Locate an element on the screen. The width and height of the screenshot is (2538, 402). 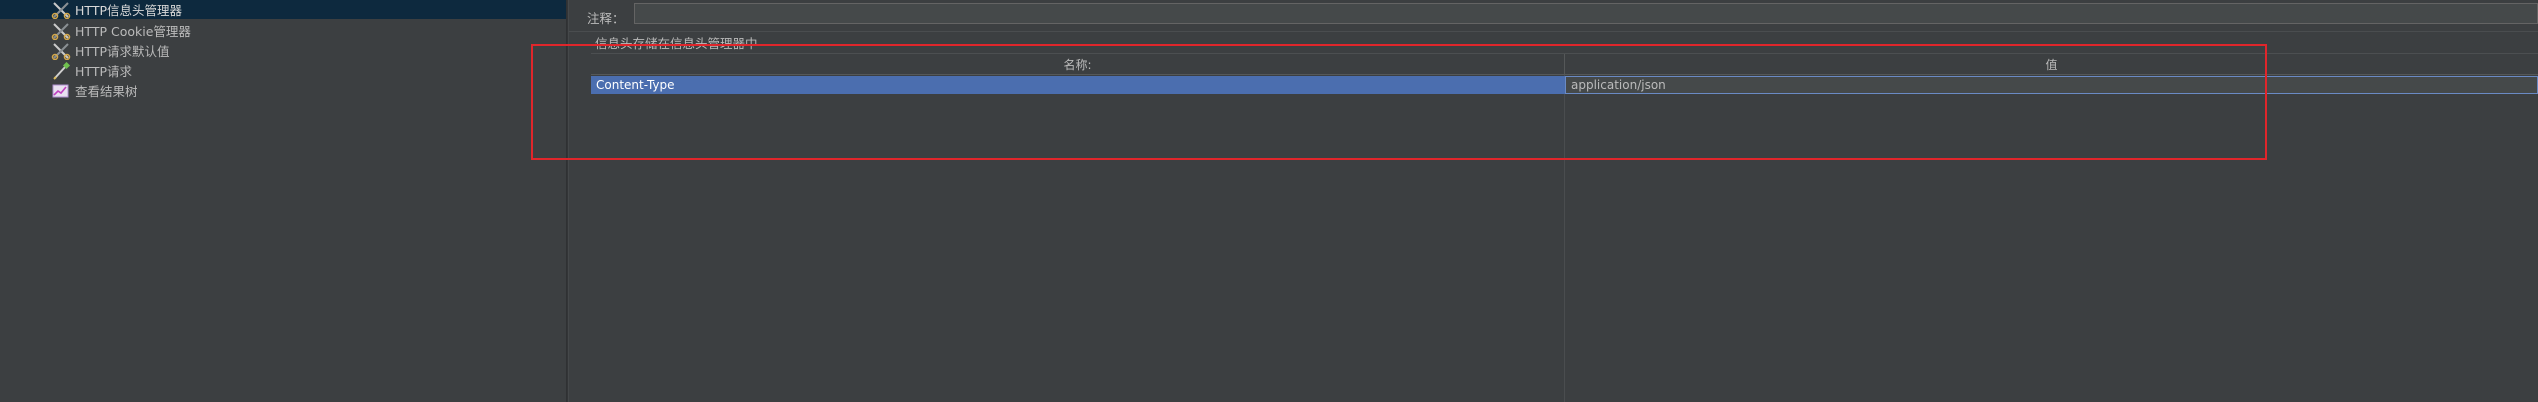
tree-item-label: HTTP请求 is located at coordinates (103, 71).